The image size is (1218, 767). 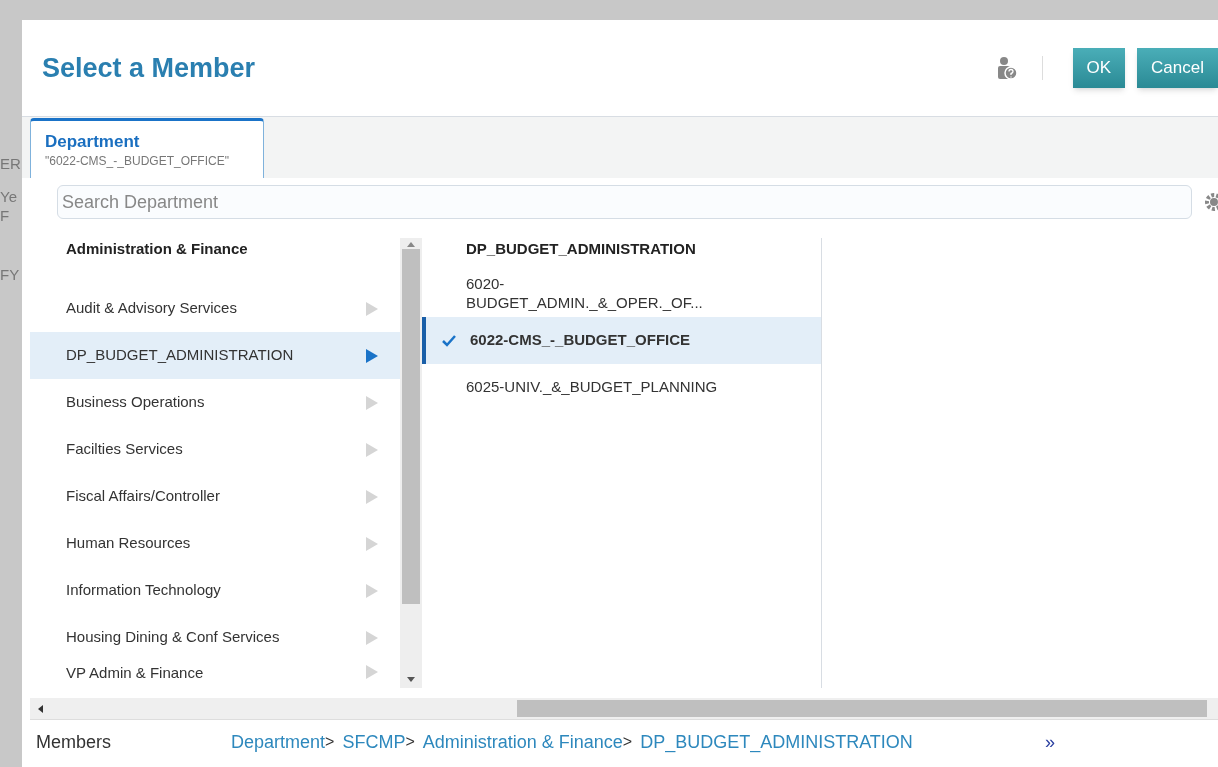 What do you see at coordinates (624, 709) in the screenshot?
I see `horizontal-scrollbar` at bounding box center [624, 709].